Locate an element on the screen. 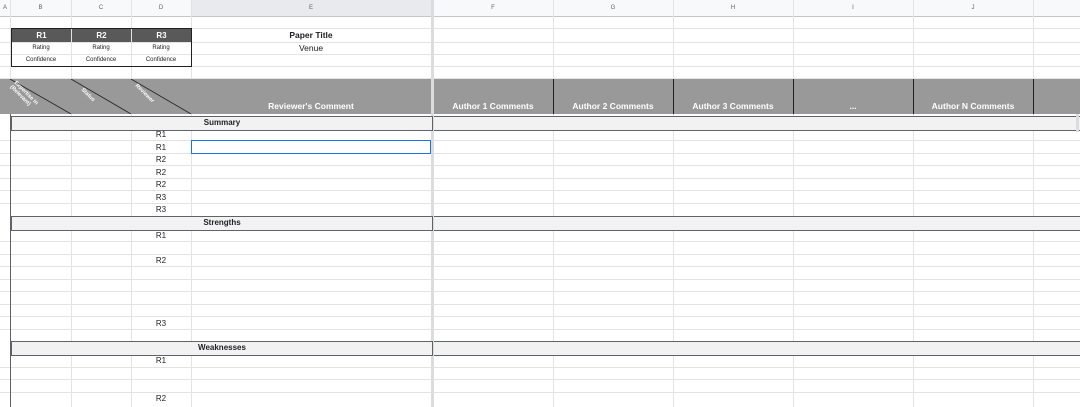  confidence-label-r1: Confidence is located at coordinates (41, 60).